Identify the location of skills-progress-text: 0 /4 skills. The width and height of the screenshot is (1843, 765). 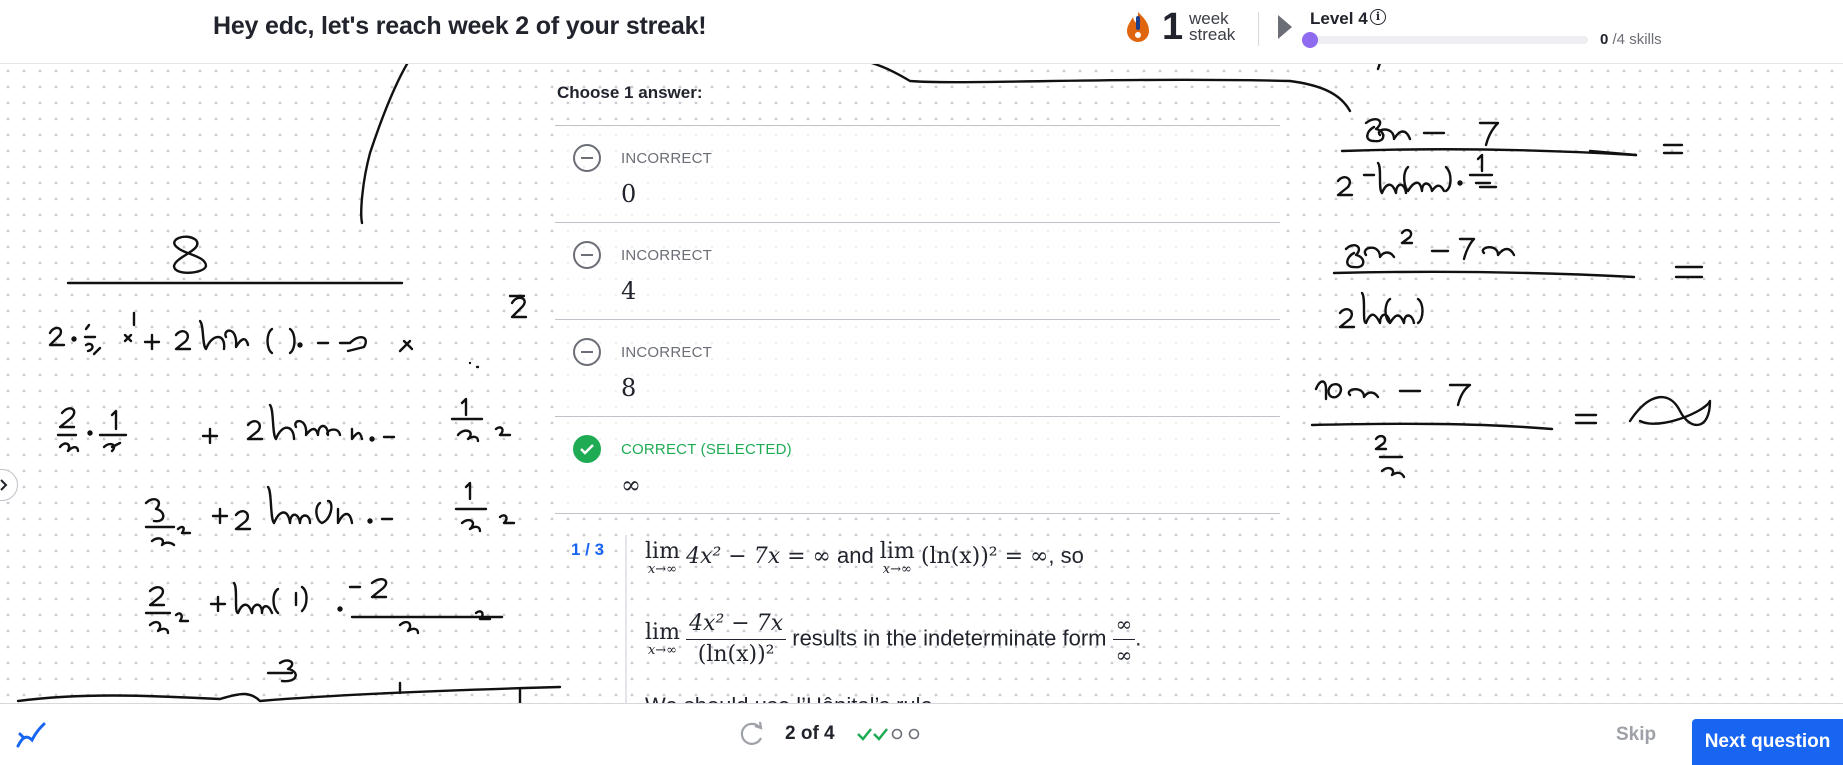
(1631, 39).